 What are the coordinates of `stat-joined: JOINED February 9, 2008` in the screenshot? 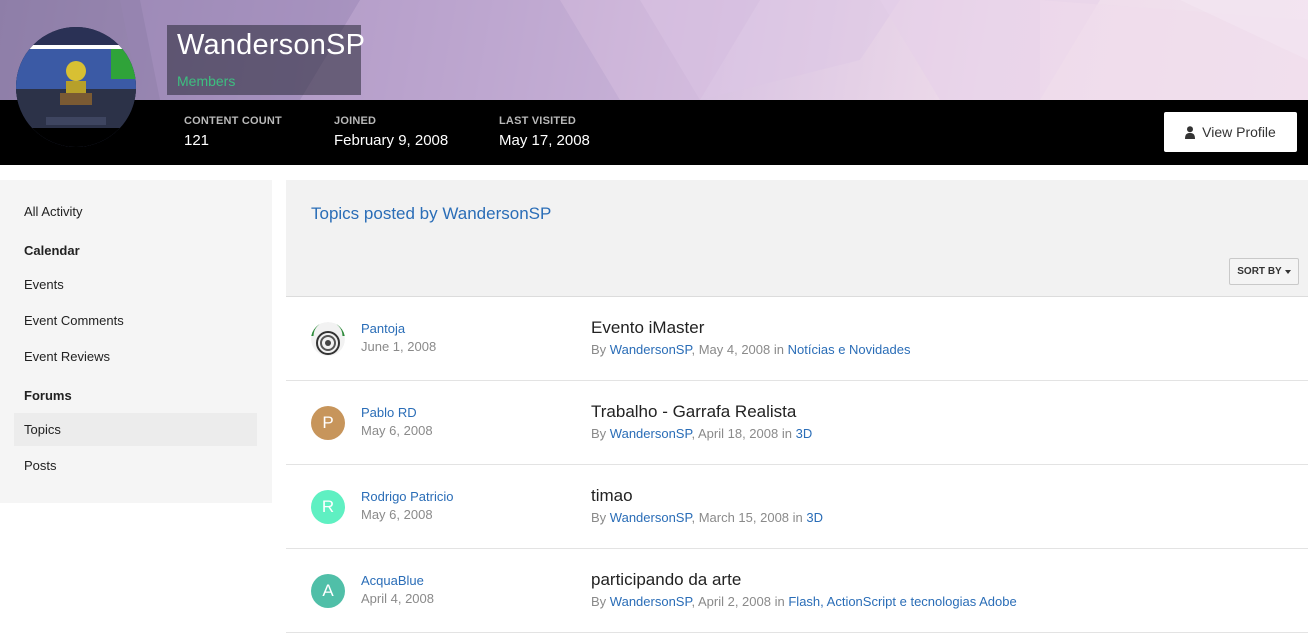 It's located at (391, 132).